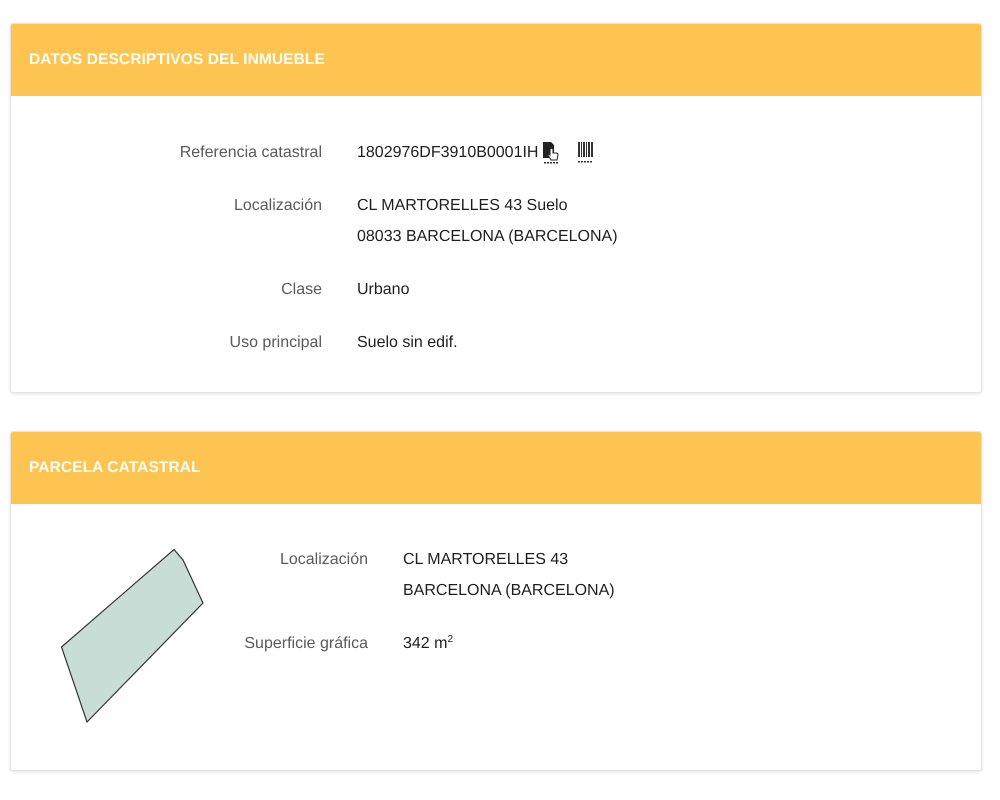 The width and height of the screenshot is (1000, 800). I want to click on field-label: Uso principal, so click(275, 343).